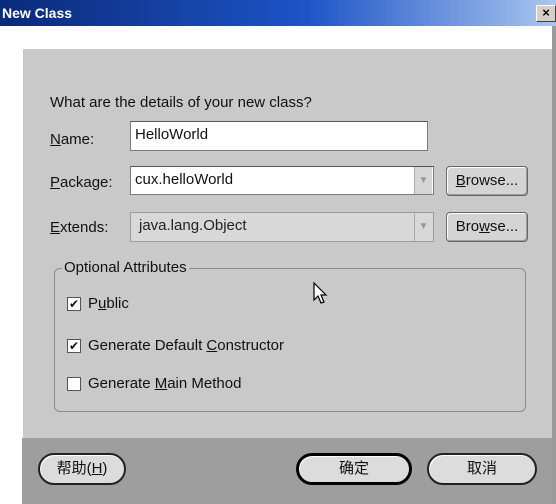  What do you see at coordinates (278, 13) in the screenshot?
I see `title-bar: New Class ×` at bounding box center [278, 13].